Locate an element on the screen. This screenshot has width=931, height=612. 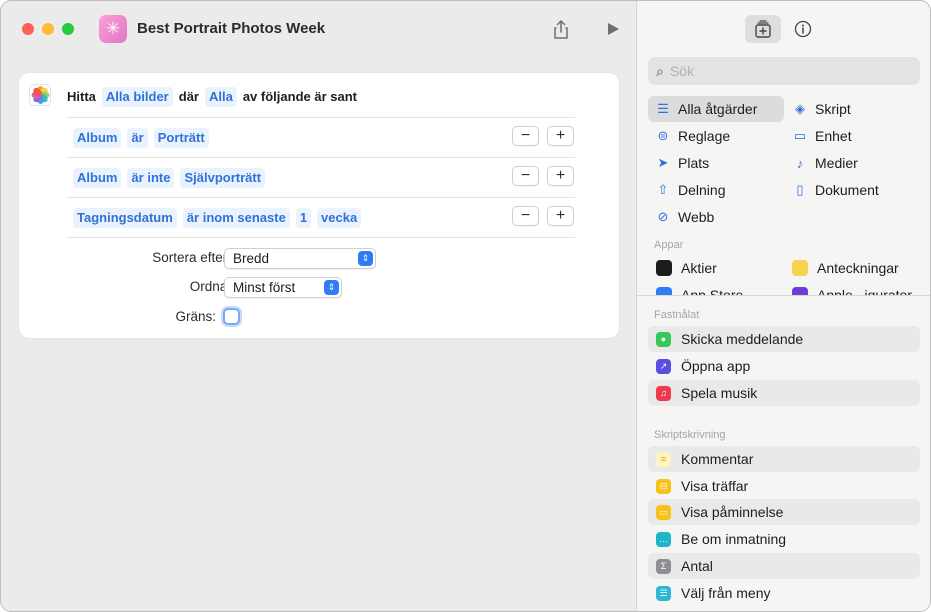
limit-checkbox is located at coordinates (231, 316).